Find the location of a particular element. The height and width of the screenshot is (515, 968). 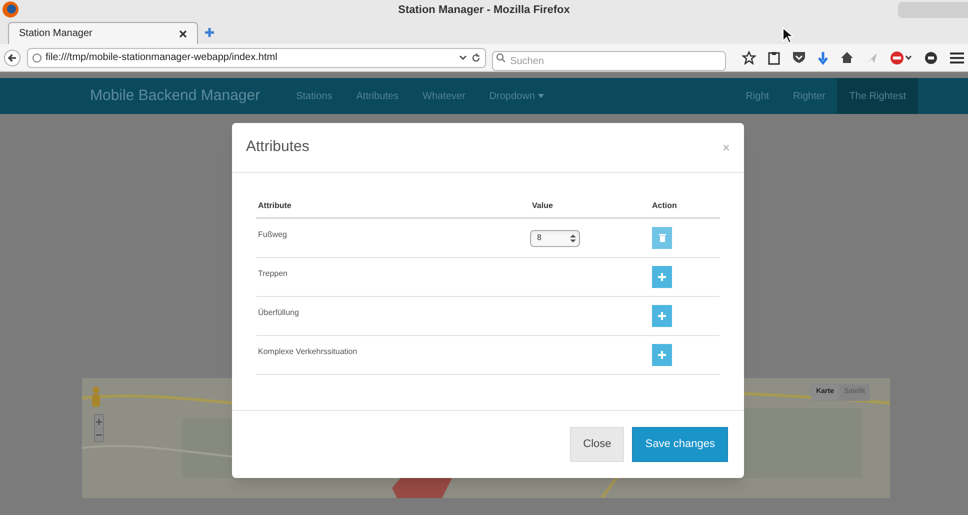

close-button: Close is located at coordinates (597, 444).